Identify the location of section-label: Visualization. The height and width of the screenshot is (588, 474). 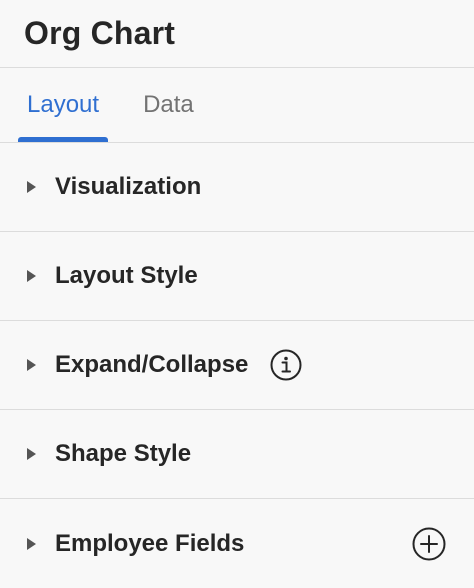
(128, 186).